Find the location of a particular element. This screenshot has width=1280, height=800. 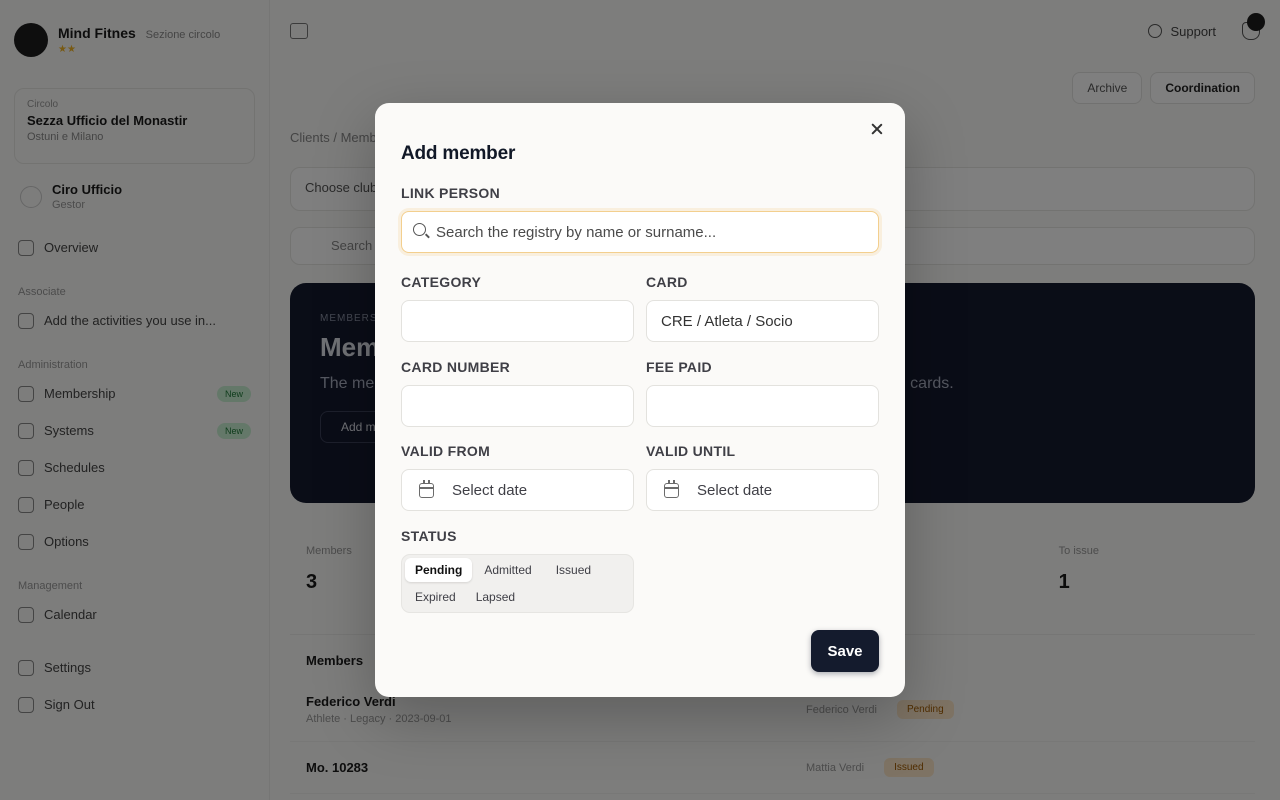

valid-from-datepicker: Select date is located at coordinates (517, 490).